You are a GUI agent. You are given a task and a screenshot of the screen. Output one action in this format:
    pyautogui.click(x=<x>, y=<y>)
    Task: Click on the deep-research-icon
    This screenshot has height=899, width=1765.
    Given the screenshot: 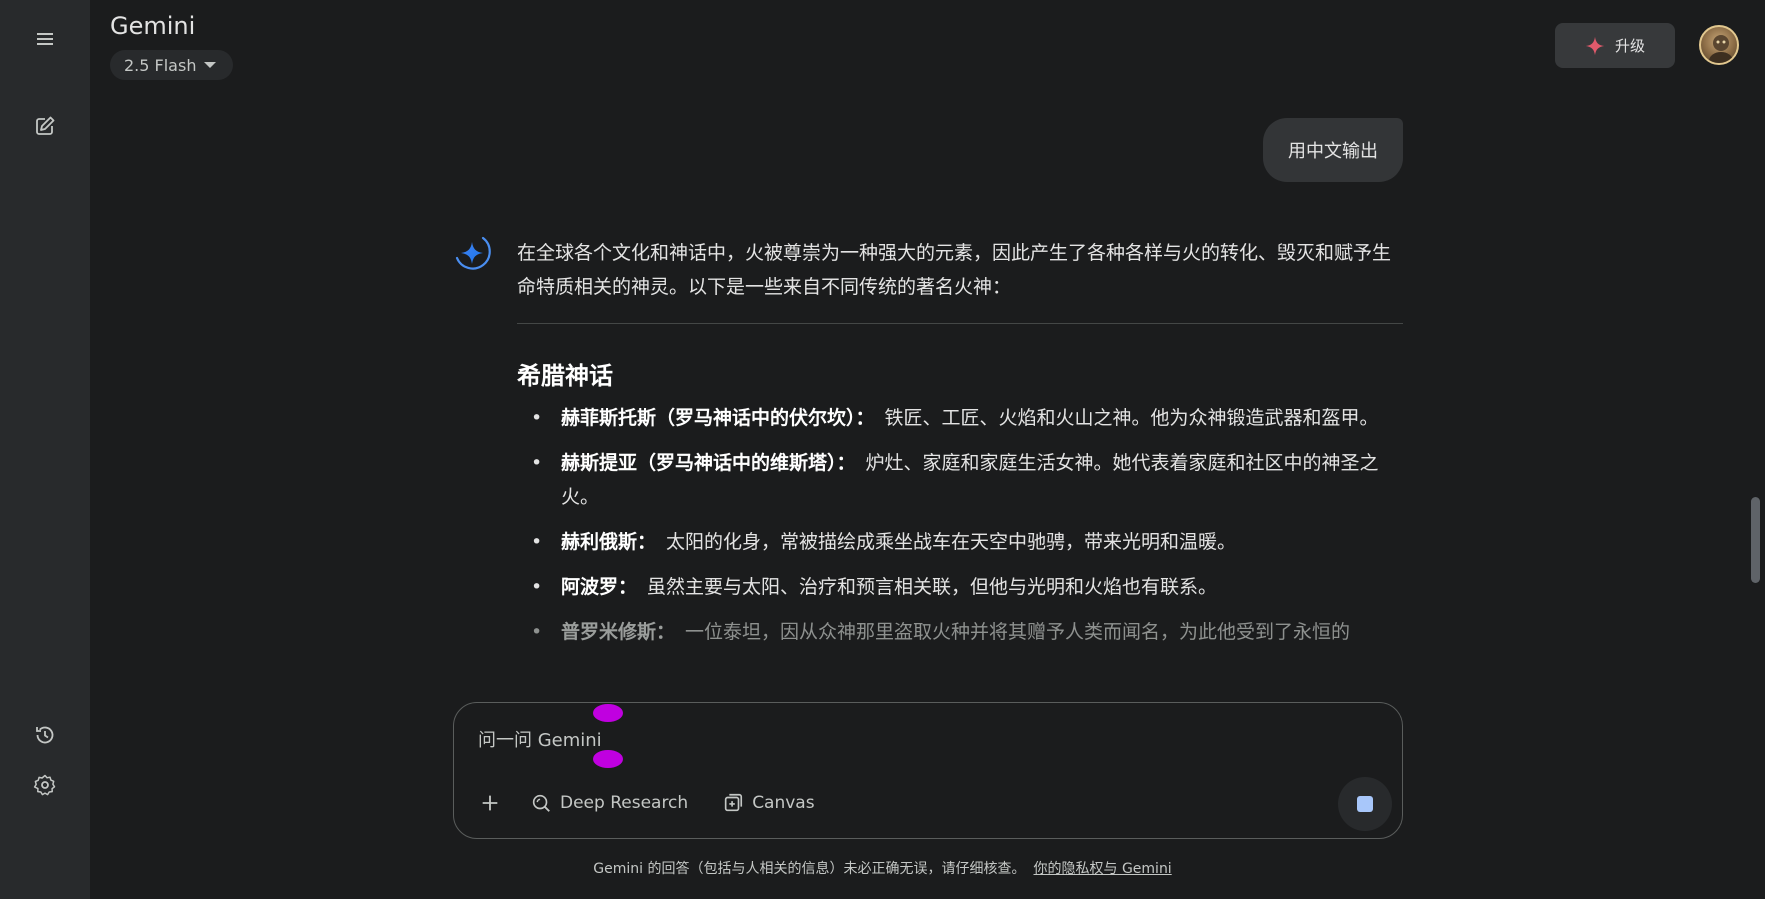 What is the action you would take?
    pyautogui.click(x=541, y=803)
    